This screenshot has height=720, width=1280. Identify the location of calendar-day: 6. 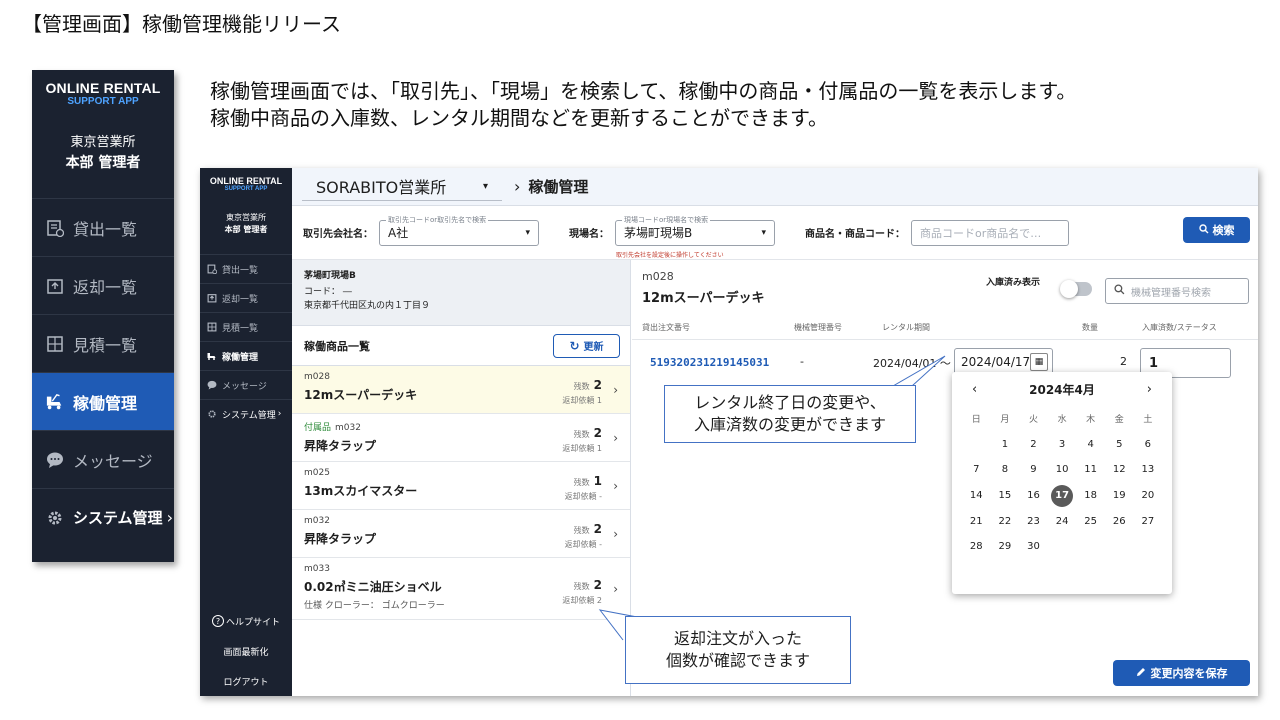
(1148, 445).